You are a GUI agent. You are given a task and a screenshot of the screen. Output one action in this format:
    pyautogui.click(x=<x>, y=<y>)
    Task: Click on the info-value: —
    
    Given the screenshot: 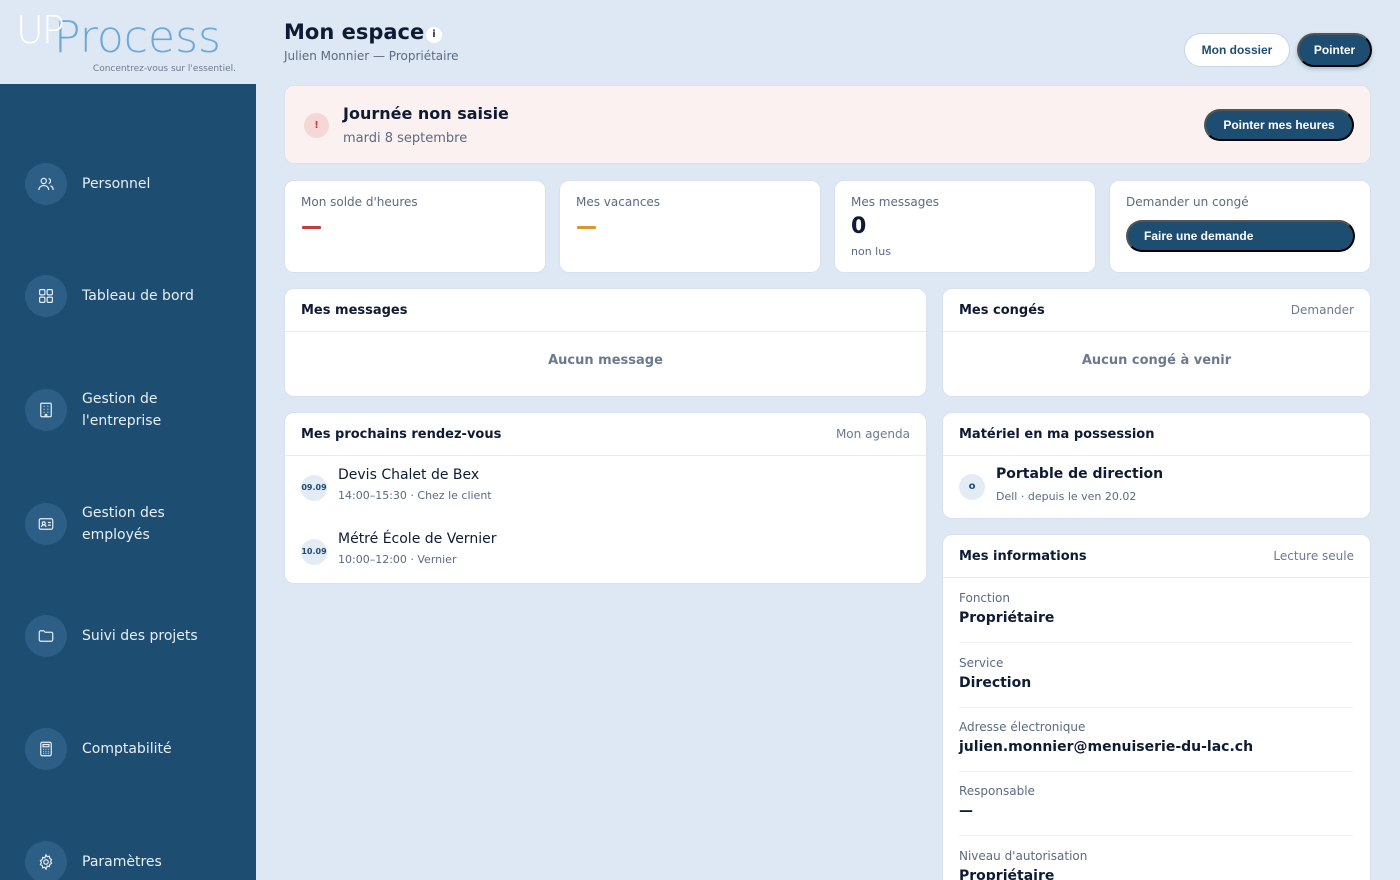 What is the action you would take?
    pyautogui.click(x=966, y=811)
    